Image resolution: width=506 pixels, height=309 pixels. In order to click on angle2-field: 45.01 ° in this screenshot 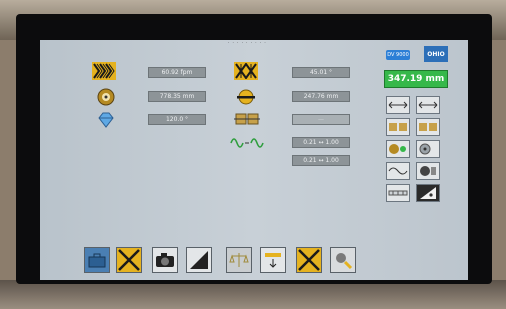, I will do `click(321, 72)`.